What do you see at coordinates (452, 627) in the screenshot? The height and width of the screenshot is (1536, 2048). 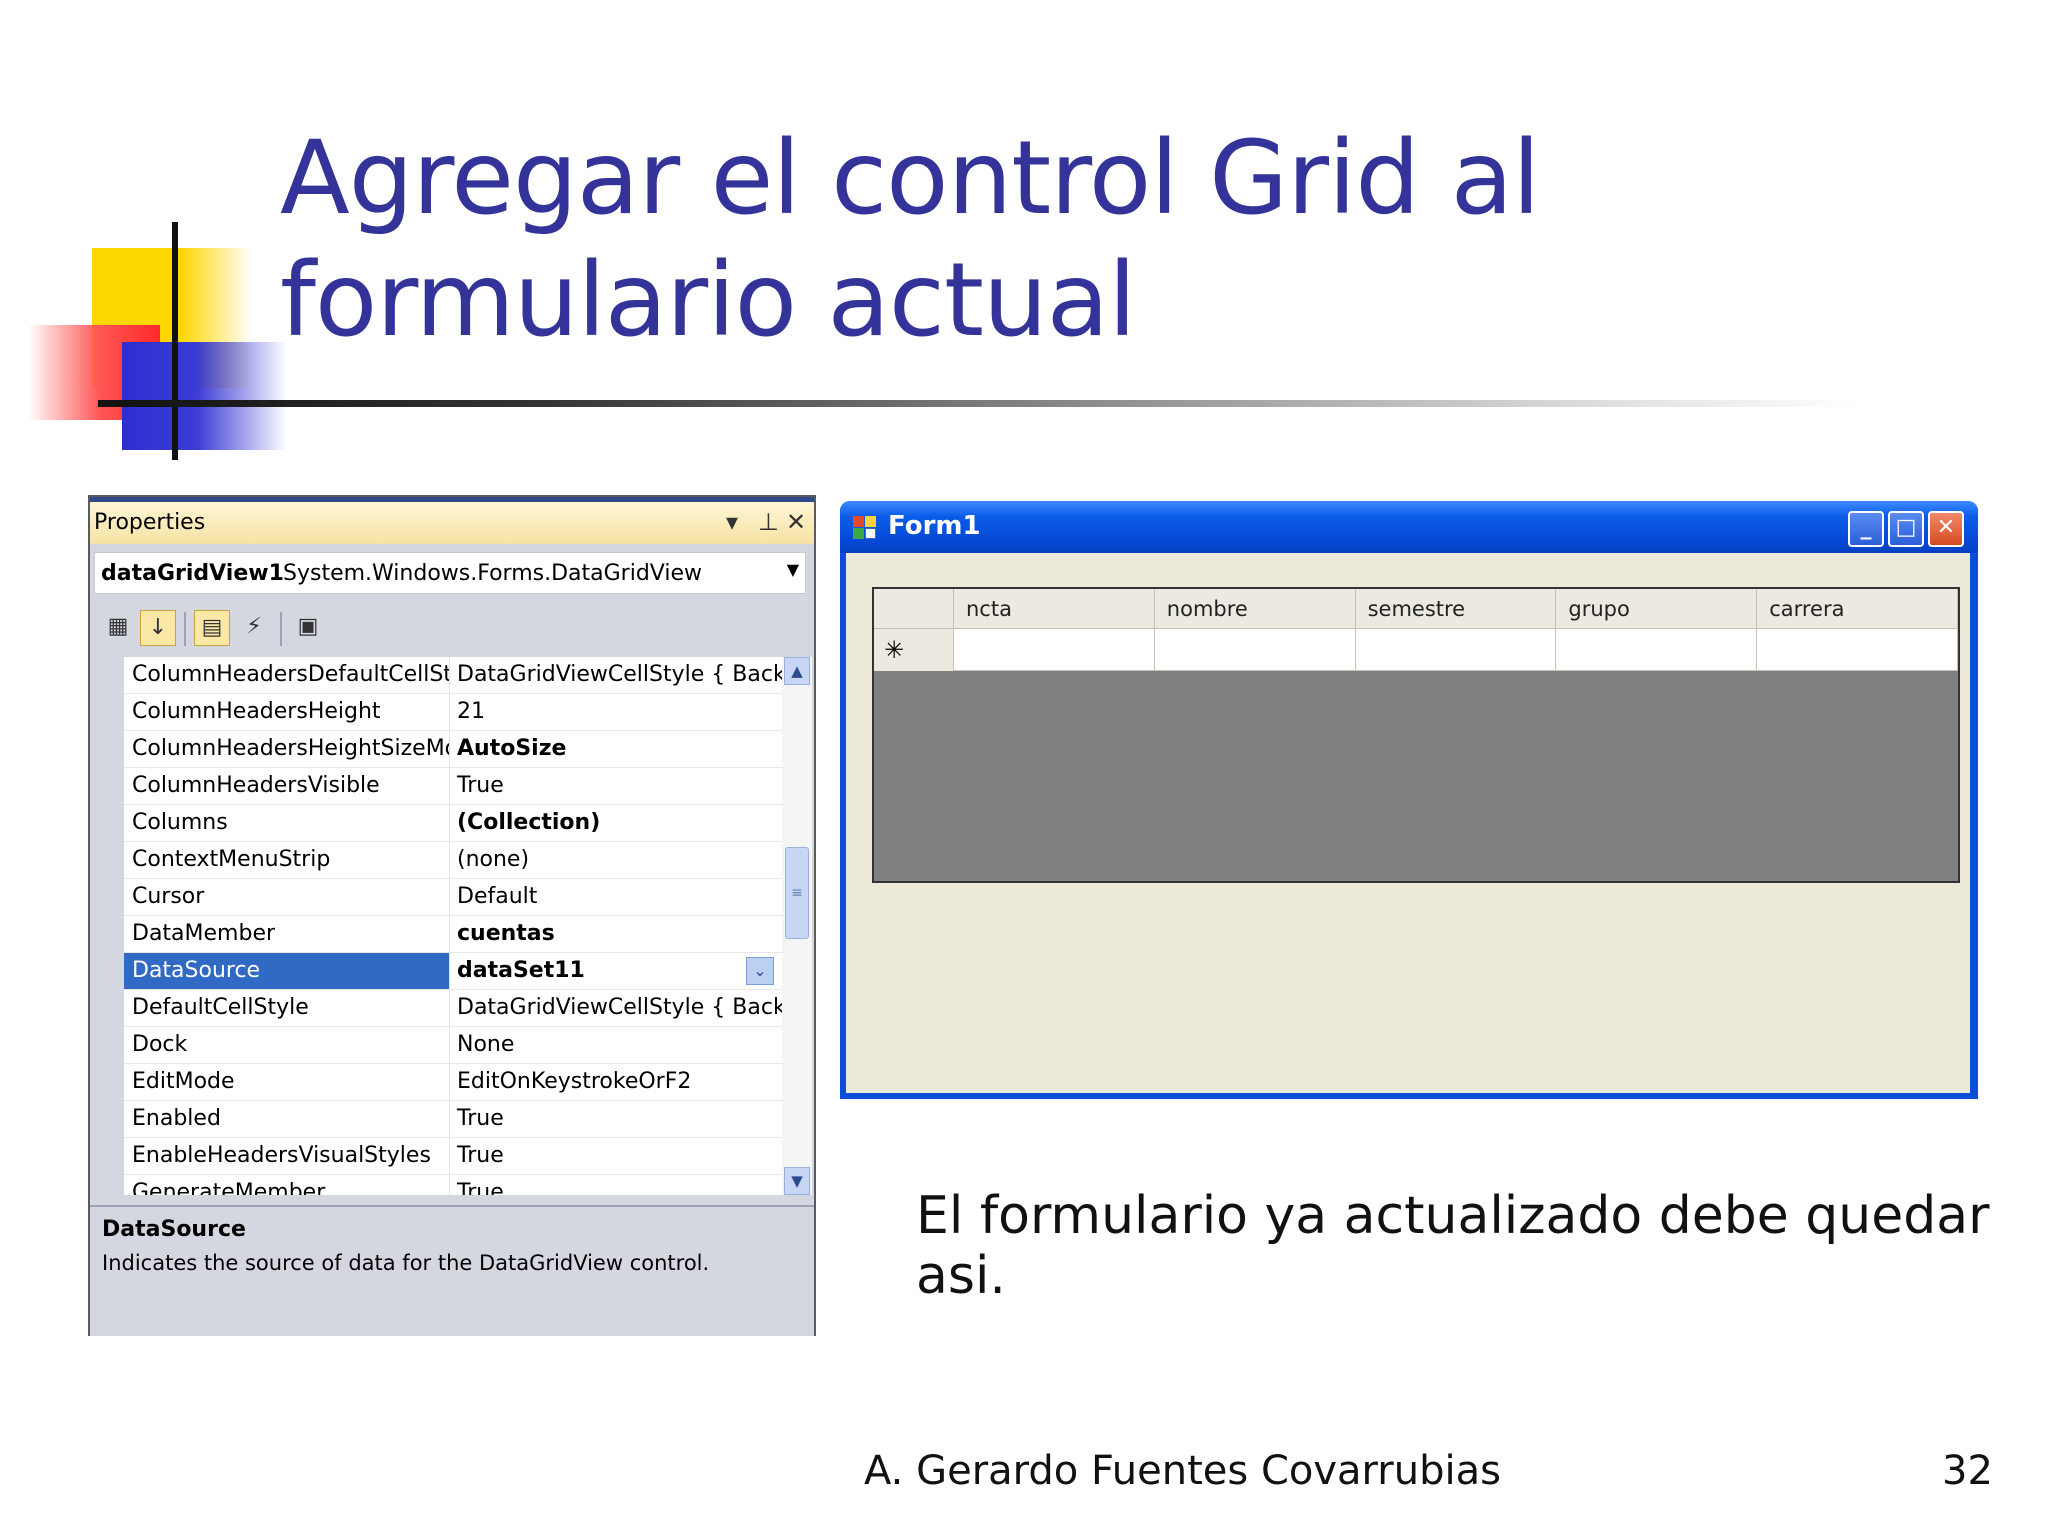 I see `properties-toolbar: ▦ ↓ ▤ ⚡ ▣` at bounding box center [452, 627].